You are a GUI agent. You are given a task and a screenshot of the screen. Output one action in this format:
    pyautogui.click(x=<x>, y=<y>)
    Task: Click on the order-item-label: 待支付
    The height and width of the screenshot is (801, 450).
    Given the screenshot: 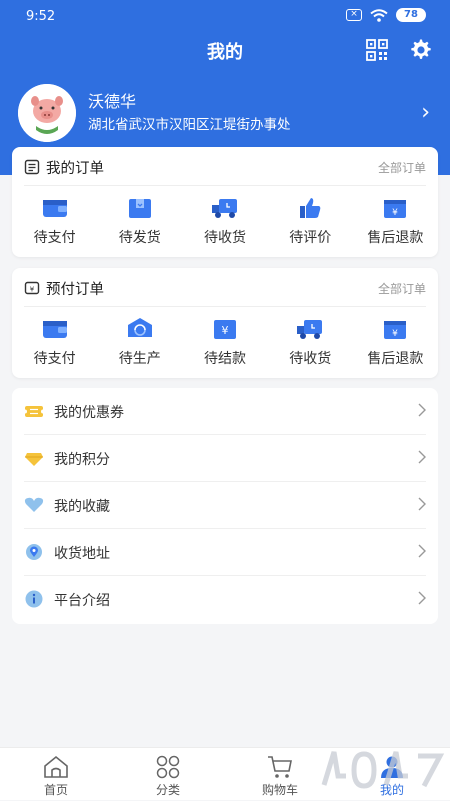 What is the action you would take?
    pyautogui.click(x=54, y=238)
    